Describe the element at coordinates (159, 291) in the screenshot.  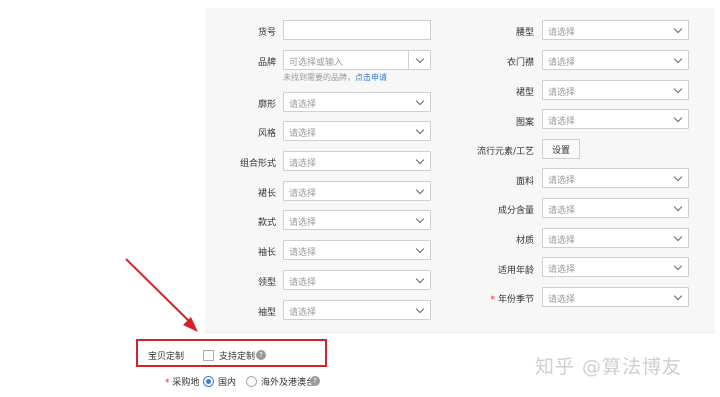
I see `arrow-shaft` at that location.